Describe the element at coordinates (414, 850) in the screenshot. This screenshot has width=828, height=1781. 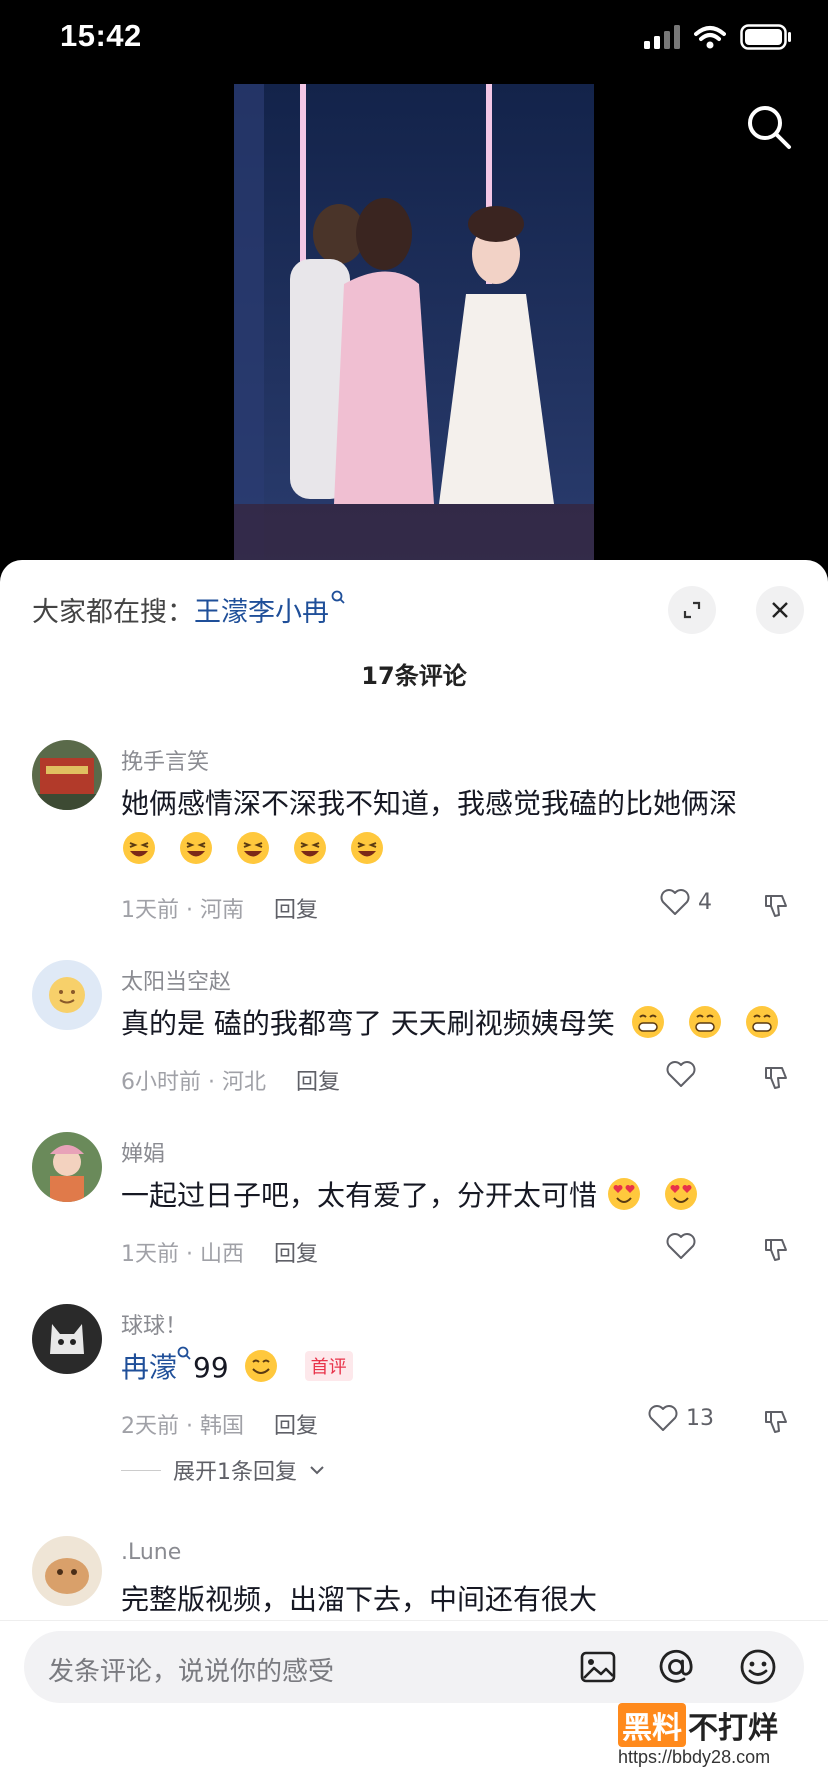
I see `comment-item: 挽手言笑 她俩感情深不深我不知道，我感觉我磕的比她俩深 1天前 · 河南 回复 4` at that location.